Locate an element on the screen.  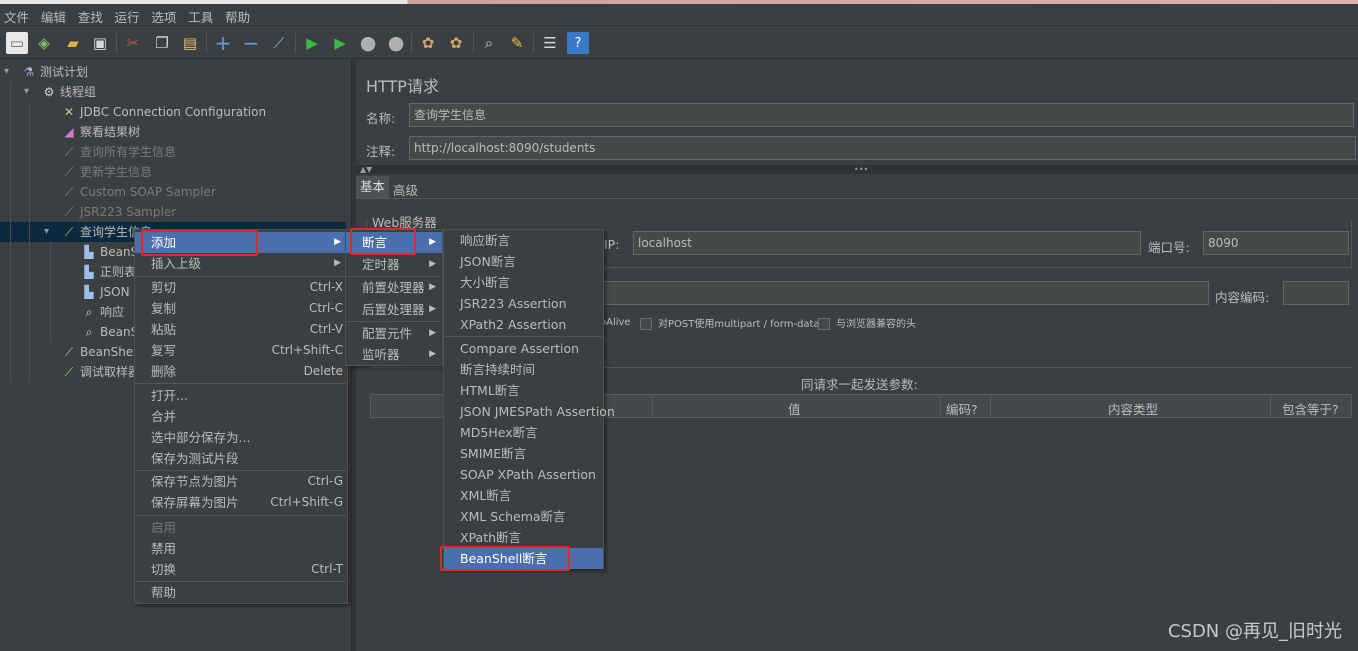
start-no-pause-icon: ▶ is located at coordinates (340, 43).